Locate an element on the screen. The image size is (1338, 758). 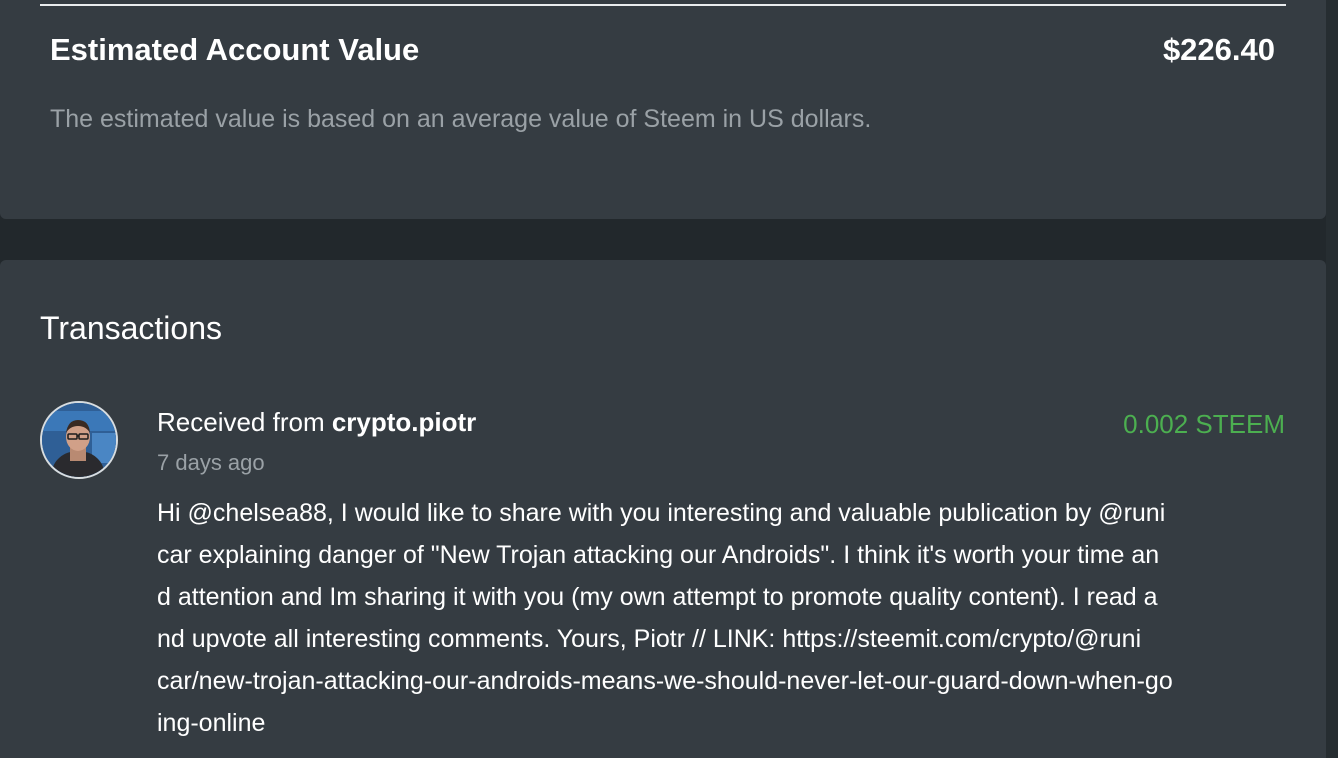
account-value-amount: $226.40 is located at coordinates (1218, 49).